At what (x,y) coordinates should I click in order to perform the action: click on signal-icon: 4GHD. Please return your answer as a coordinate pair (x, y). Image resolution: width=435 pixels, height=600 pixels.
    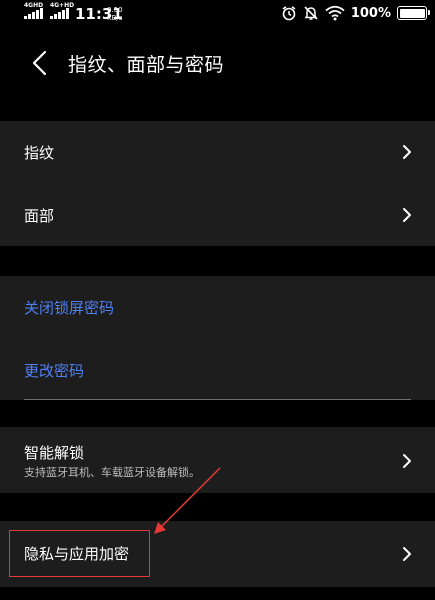
    Looking at the image, I should click on (33, 10).